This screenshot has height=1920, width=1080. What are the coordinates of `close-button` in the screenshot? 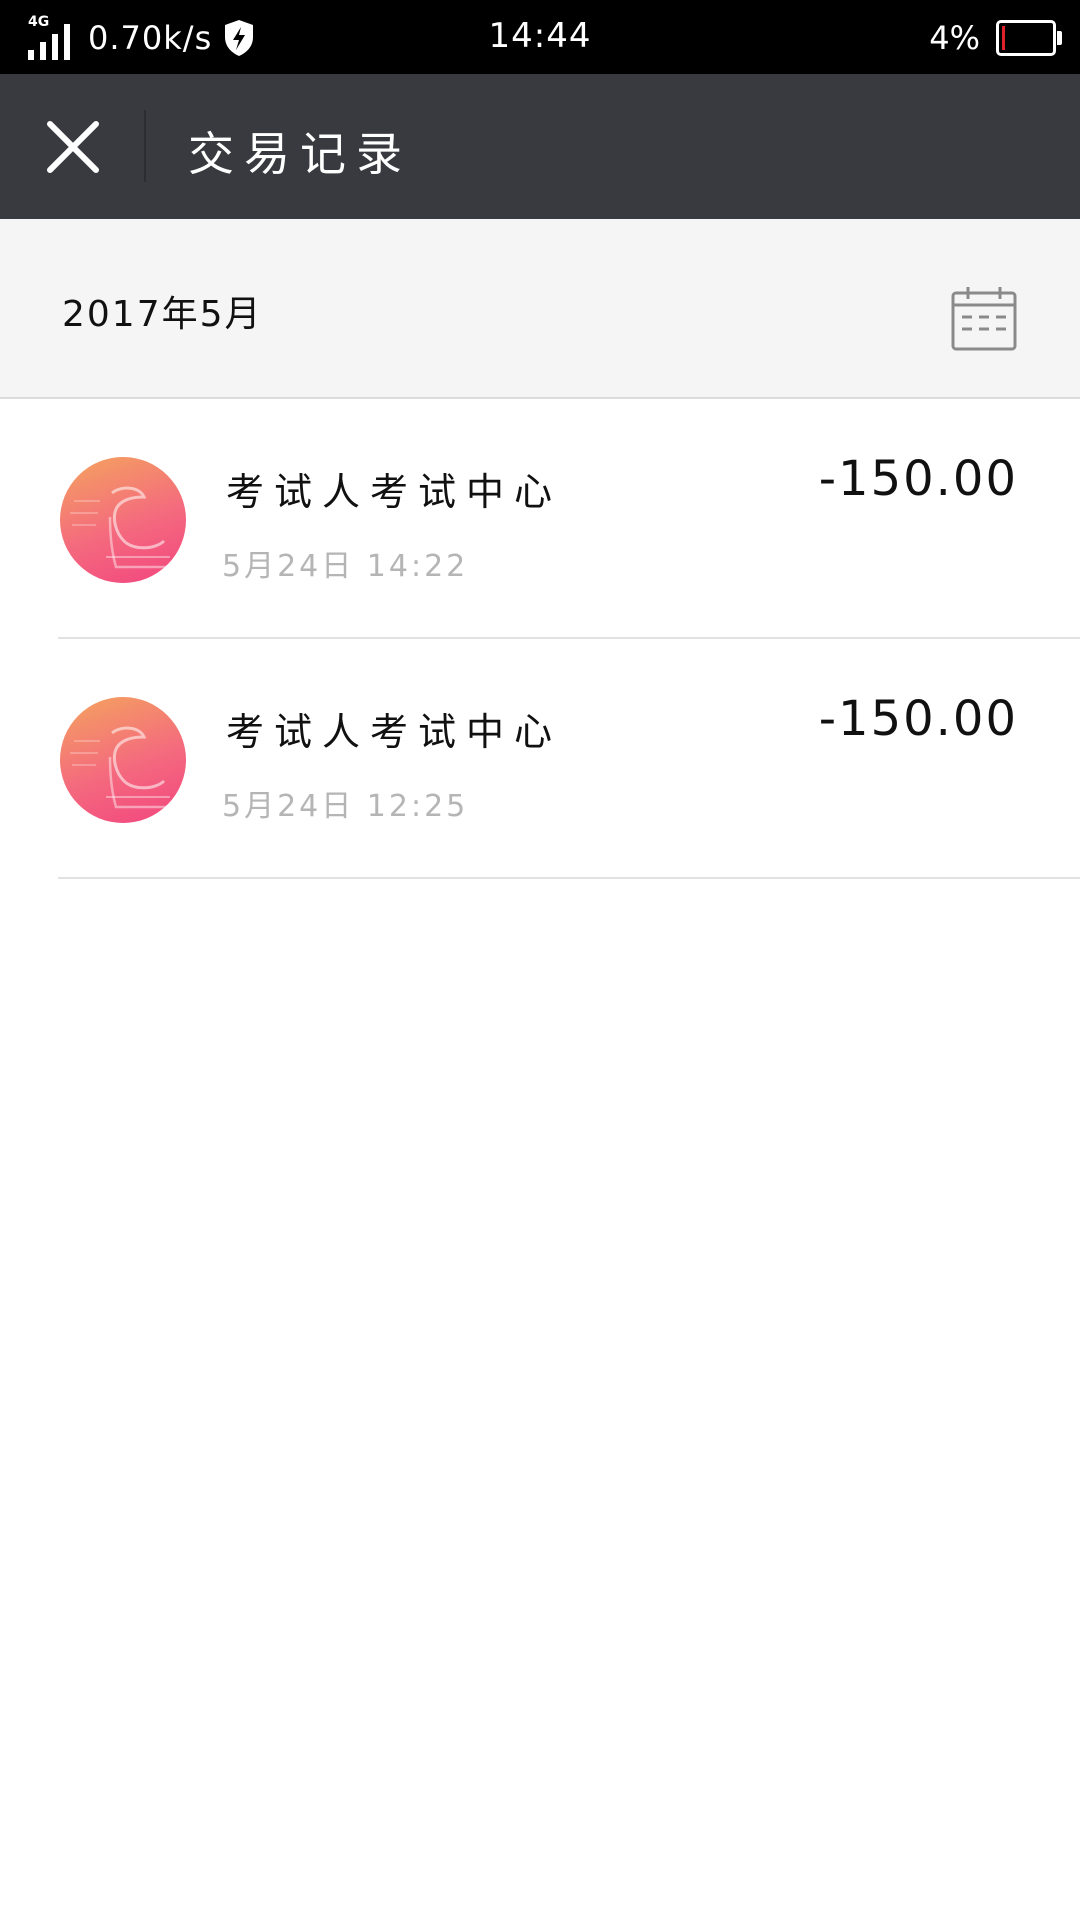 It's located at (73, 147).